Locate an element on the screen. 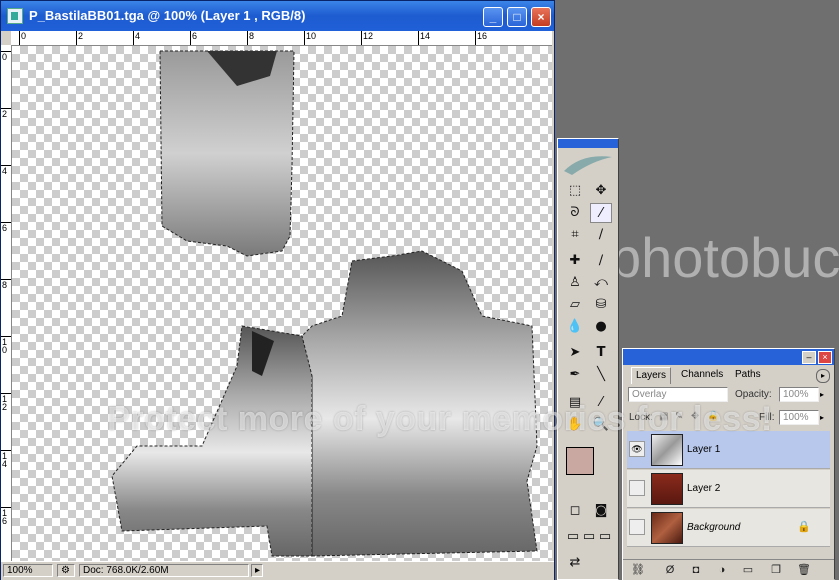 Image resolution: width=839 pixels, height=580 pixels. horizontal-ruler: 0 2 4 6 8 10 12 14 16 is located at coordinates (281, 38).